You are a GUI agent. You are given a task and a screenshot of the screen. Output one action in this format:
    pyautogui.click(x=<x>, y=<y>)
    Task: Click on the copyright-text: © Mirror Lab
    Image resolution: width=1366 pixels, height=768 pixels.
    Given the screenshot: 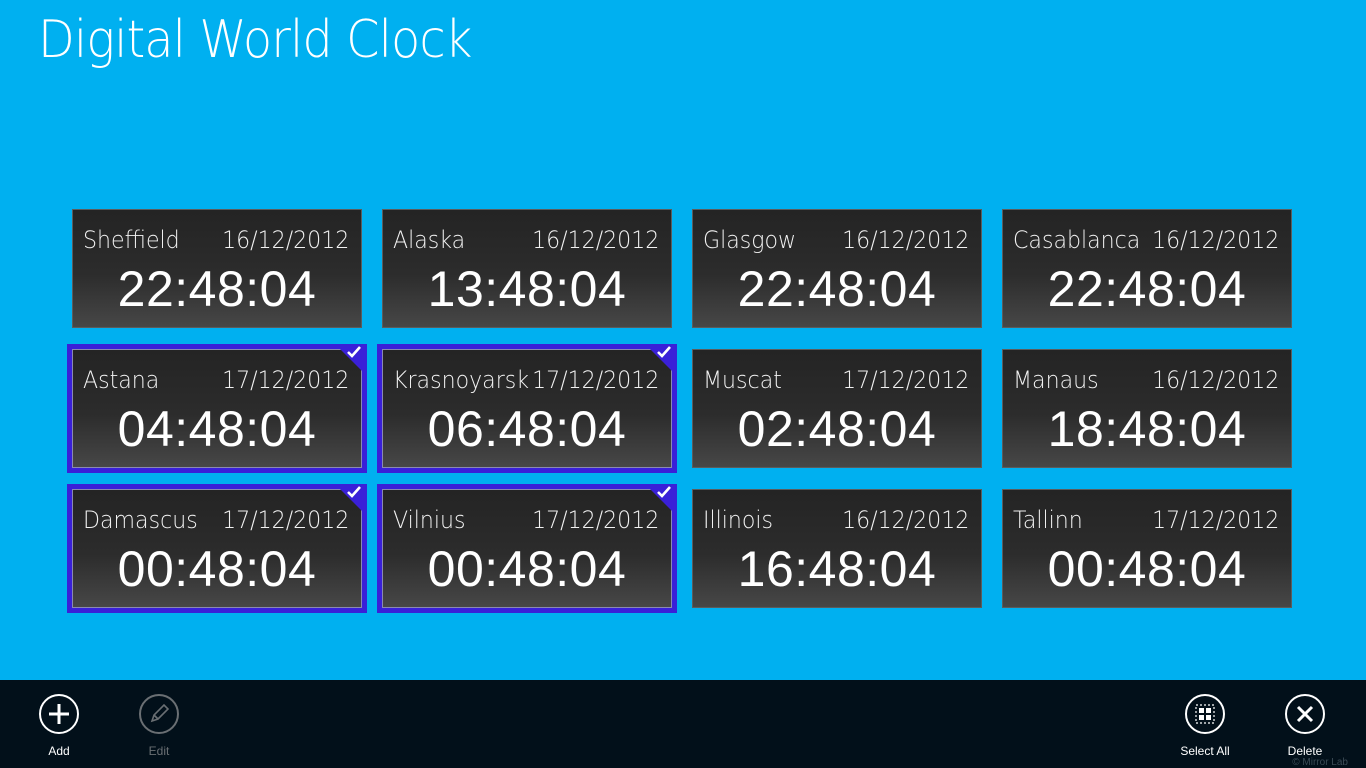 What is the action you would take?
    pyautogui.click(x=1320, y=762)
    